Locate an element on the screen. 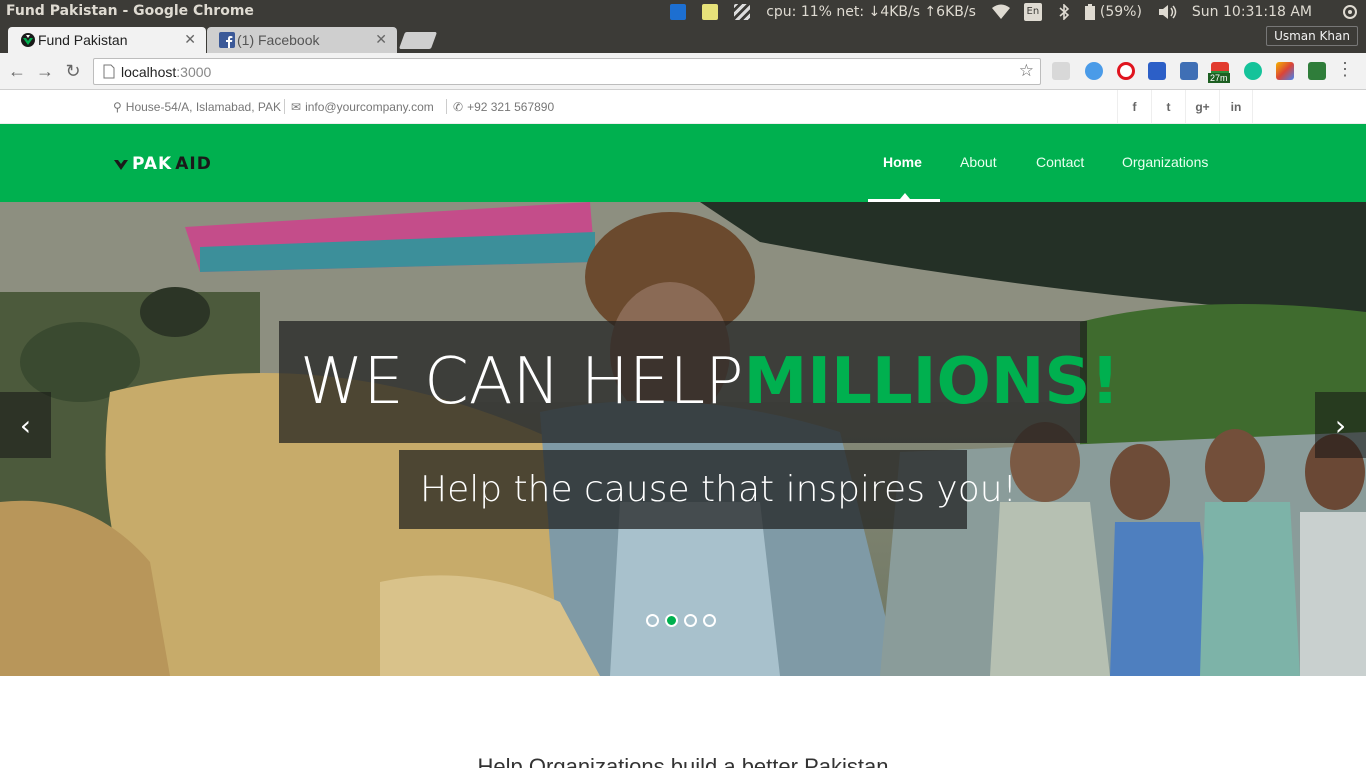  hero-headline: WE CAN HELPMILLIONS! is located at coordinates (710, 382).